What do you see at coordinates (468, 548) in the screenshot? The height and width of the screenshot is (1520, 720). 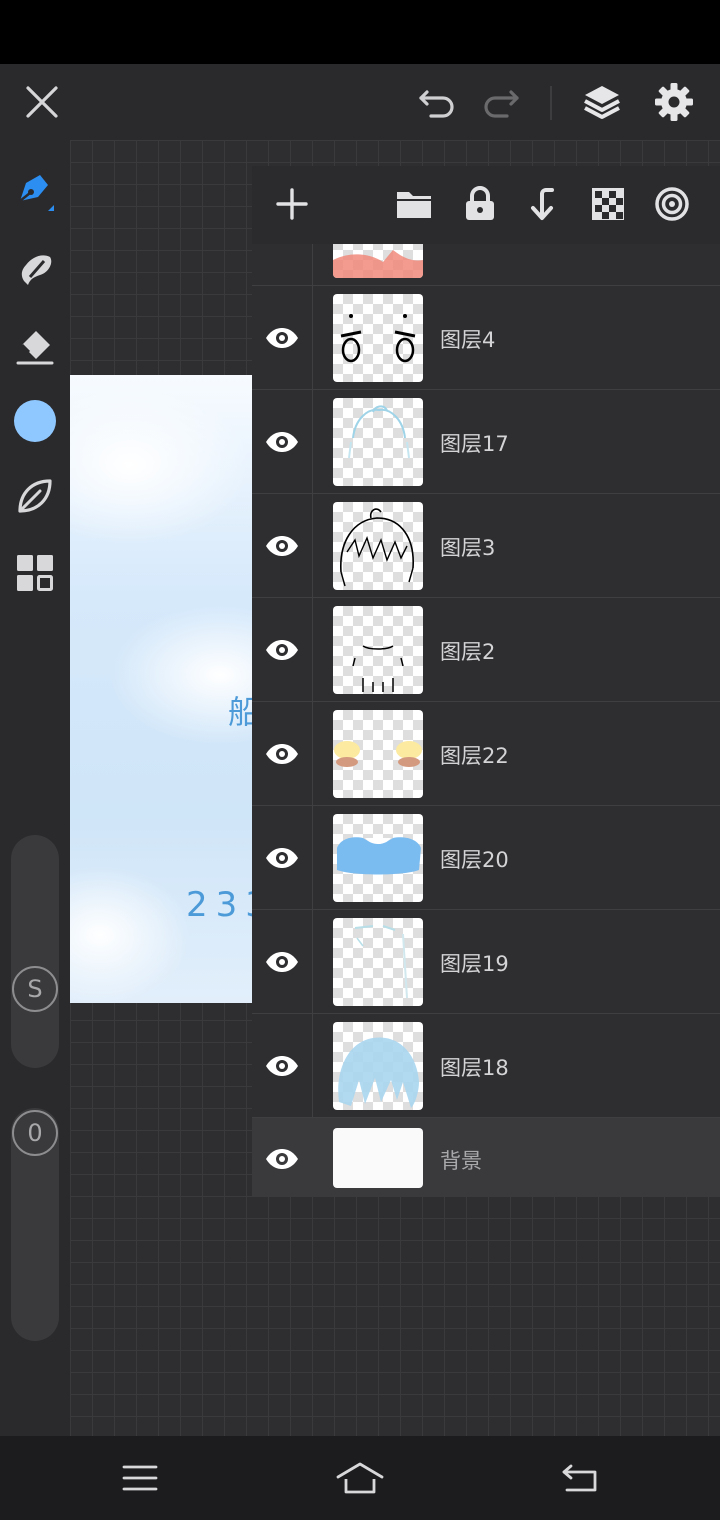 I see `layer-name: 图层3` at bounding box center [468, 548].